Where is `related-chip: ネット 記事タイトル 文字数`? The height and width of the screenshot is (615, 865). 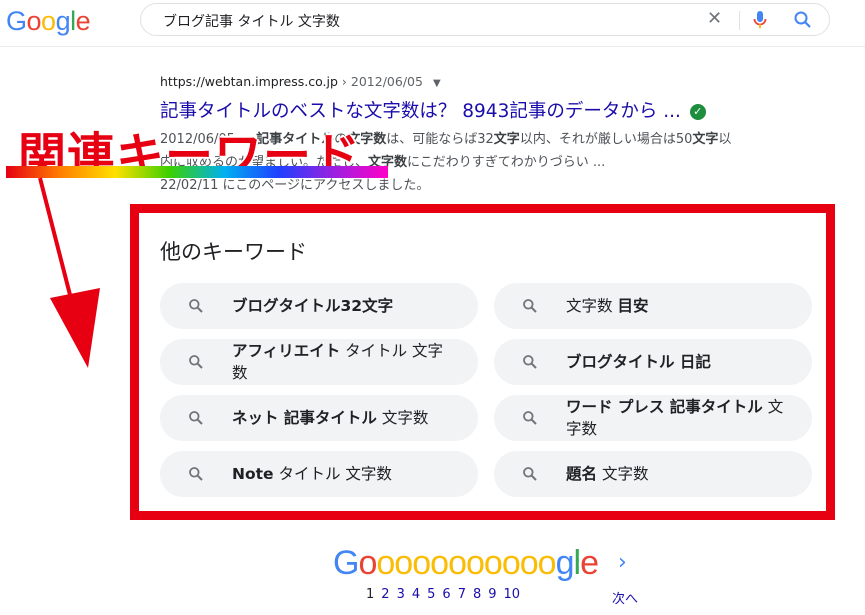 related-chip: ネット 記事タイトル 文字数 is located at coordinates (319, 418).